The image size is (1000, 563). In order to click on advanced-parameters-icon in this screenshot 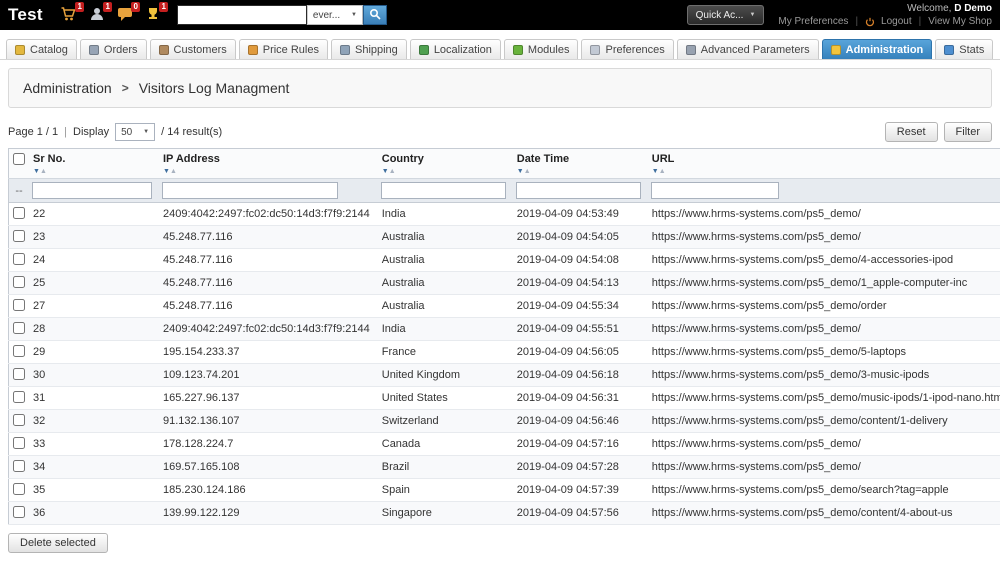, I will do `click(690, 49)`.